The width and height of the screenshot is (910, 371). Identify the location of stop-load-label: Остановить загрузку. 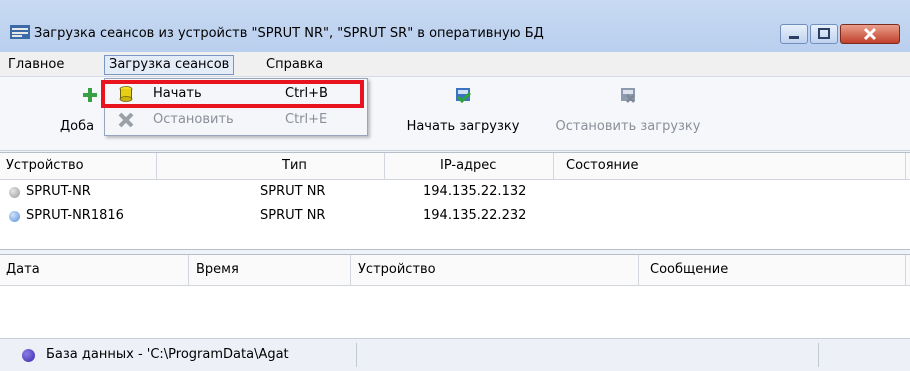
(628, 126).